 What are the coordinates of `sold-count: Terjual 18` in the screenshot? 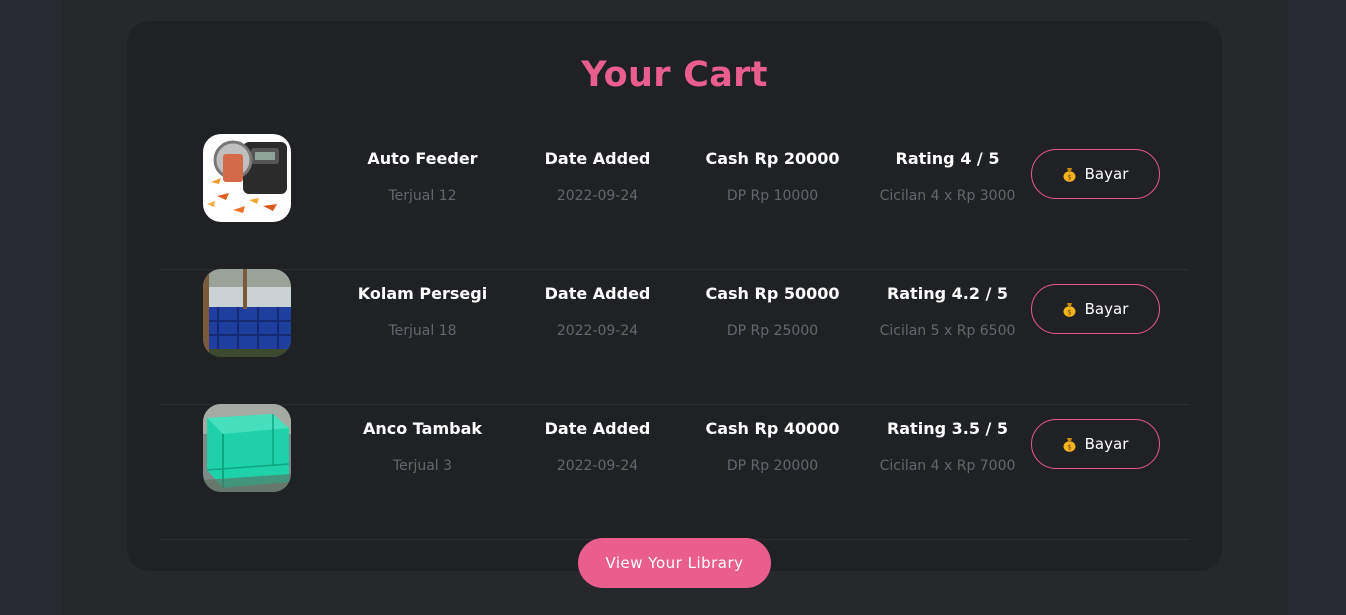 It's located at (422, 331).